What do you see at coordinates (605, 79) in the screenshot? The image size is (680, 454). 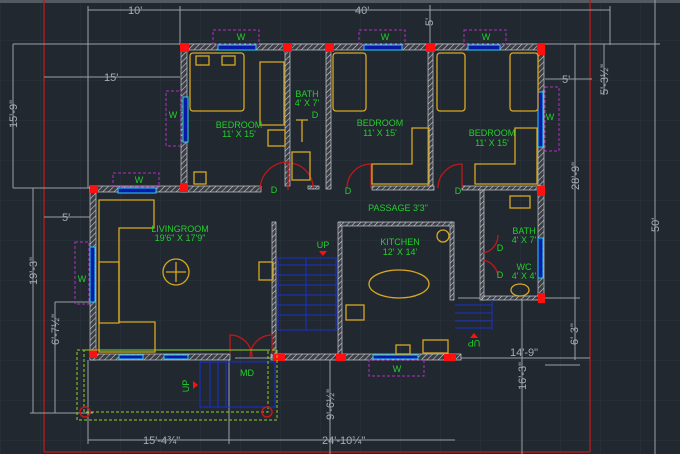 I see `dim-right-5-3: 5'-3½"` at bounding box center [605, 79].